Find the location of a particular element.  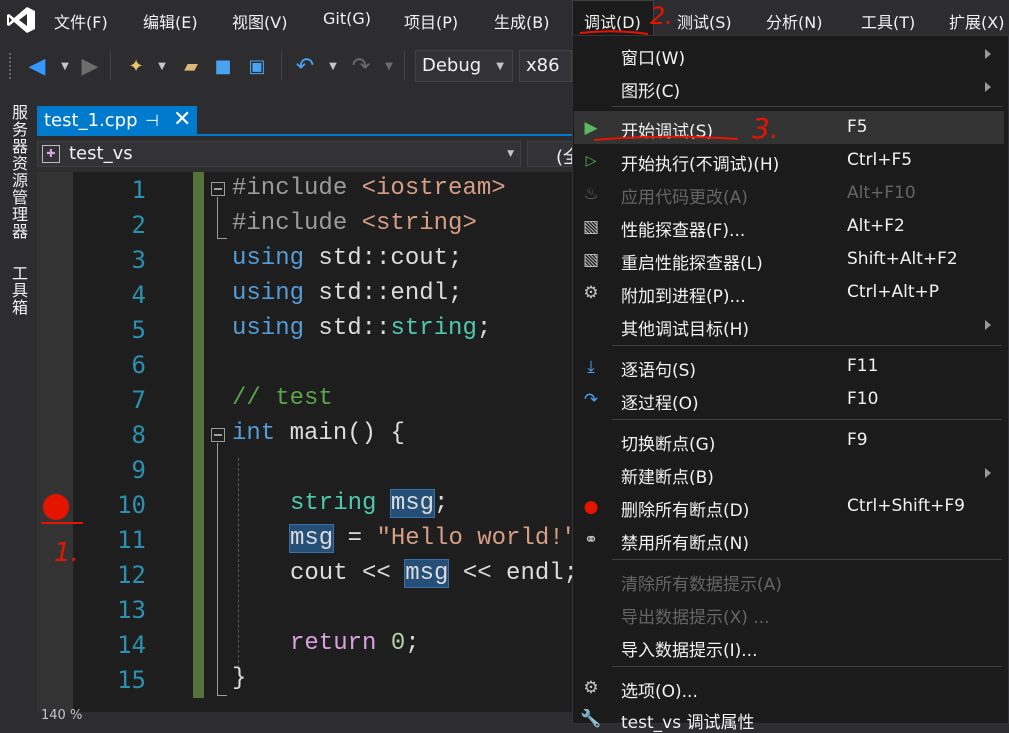

back-dropdown-icon: ▼ is located at coordinates (65, 67).